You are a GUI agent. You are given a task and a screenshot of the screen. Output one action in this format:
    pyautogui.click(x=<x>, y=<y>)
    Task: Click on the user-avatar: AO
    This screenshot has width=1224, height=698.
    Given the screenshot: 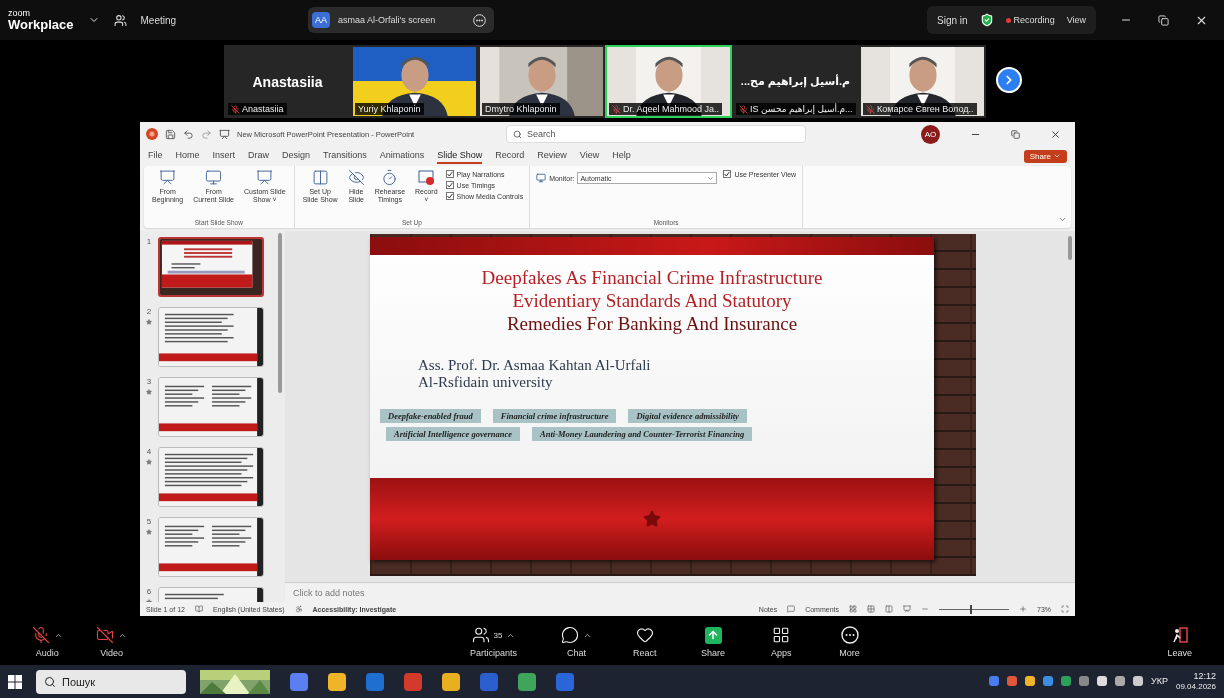 What is the action you would take?
    pyautogui.click(x=930, y=134)
    